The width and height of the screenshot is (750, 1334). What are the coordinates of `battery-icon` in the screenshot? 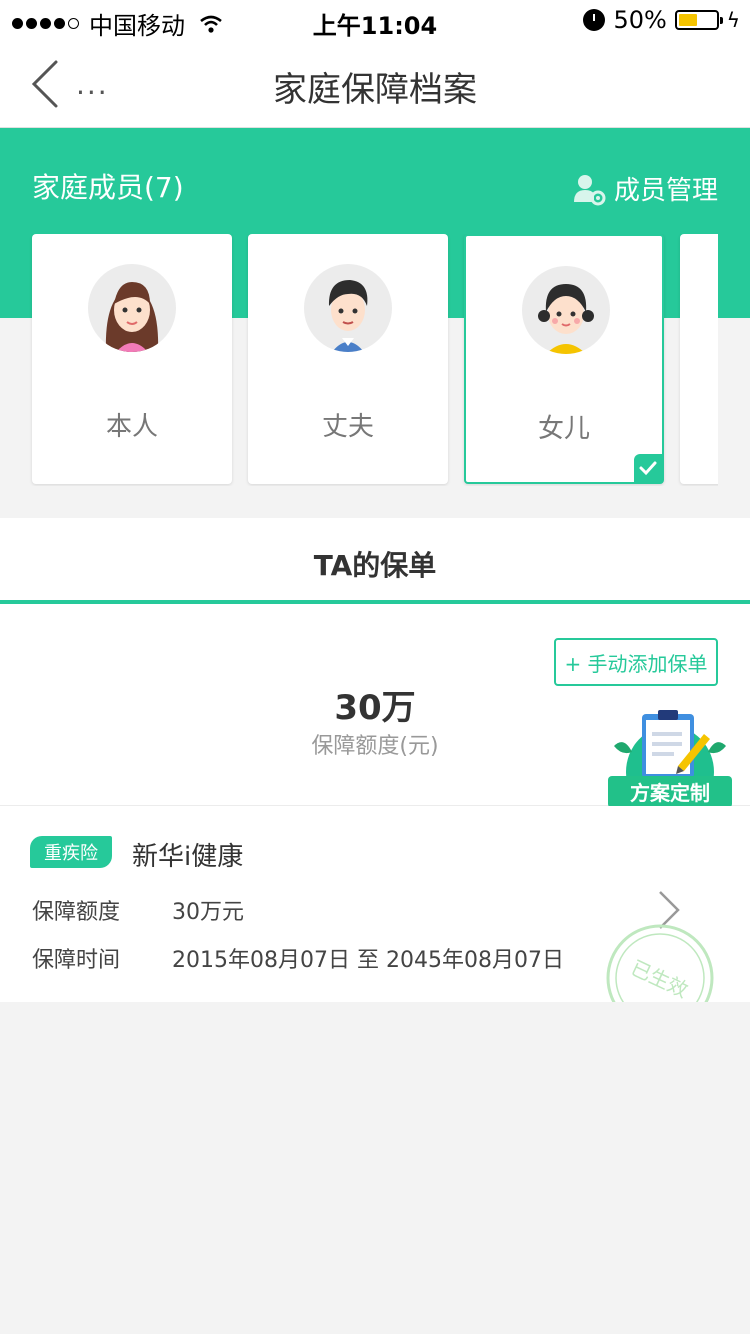 It's located at (698, 20).